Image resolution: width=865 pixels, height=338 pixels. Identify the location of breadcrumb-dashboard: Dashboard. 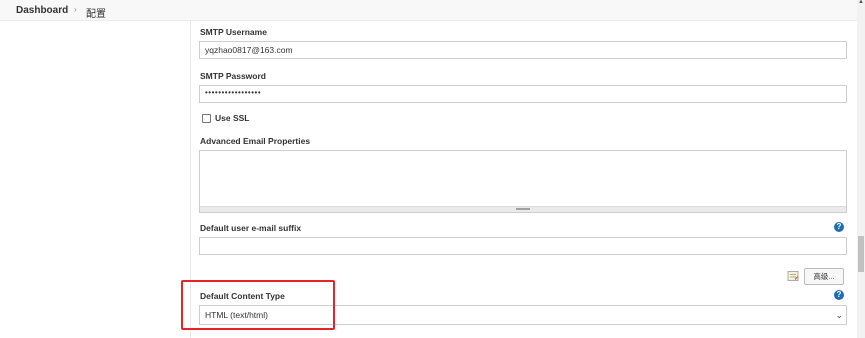
(42, 10).